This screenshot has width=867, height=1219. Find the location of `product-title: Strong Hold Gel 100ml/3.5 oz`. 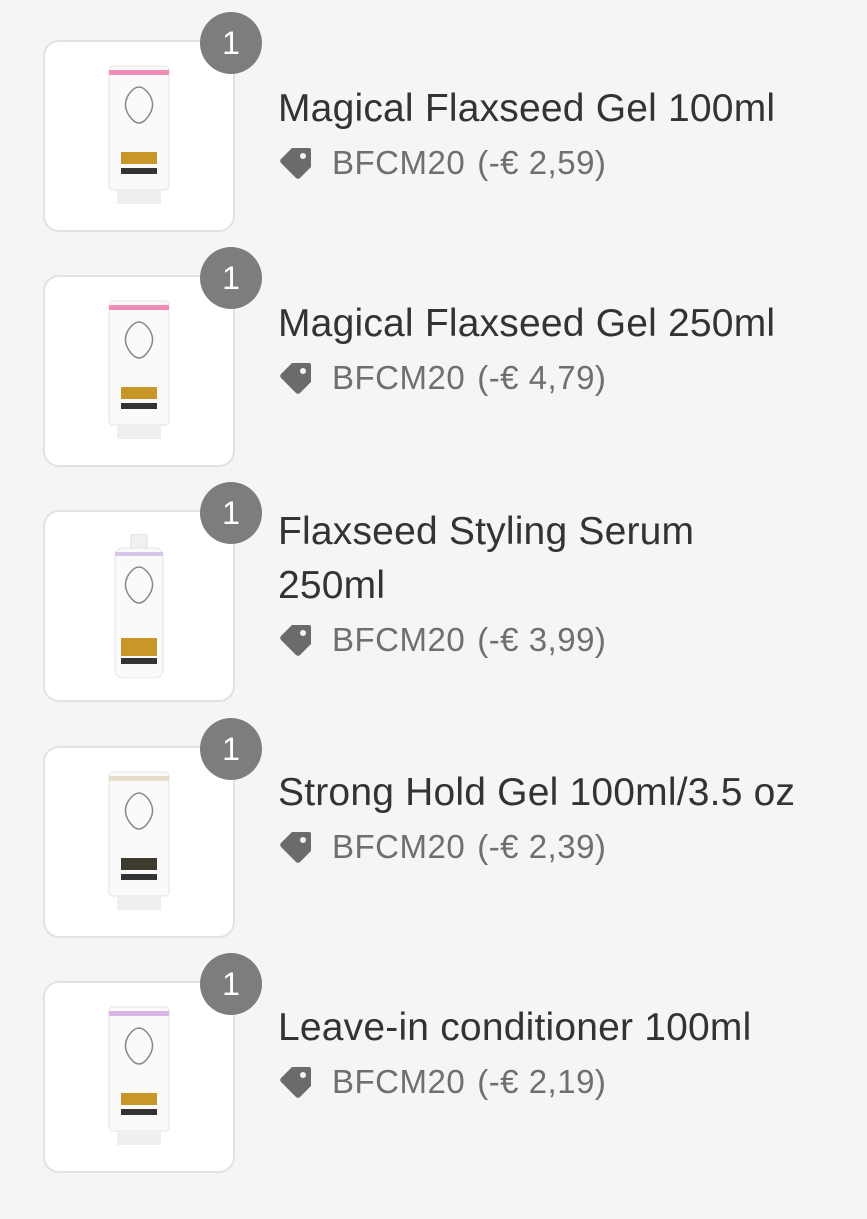

product-title: Strong Hold Gel 100ml/3.5 oz is located at coordinates (537, 792).